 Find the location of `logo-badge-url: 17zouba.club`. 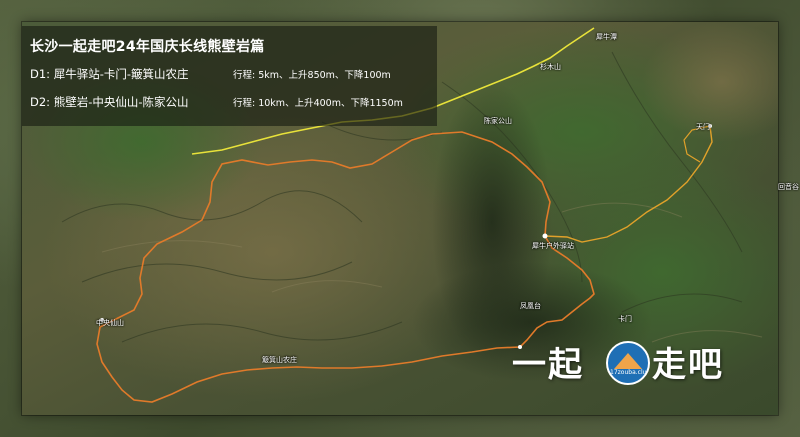

logo-badge-url: 17zouba.club is located at coordinates (630, 372).